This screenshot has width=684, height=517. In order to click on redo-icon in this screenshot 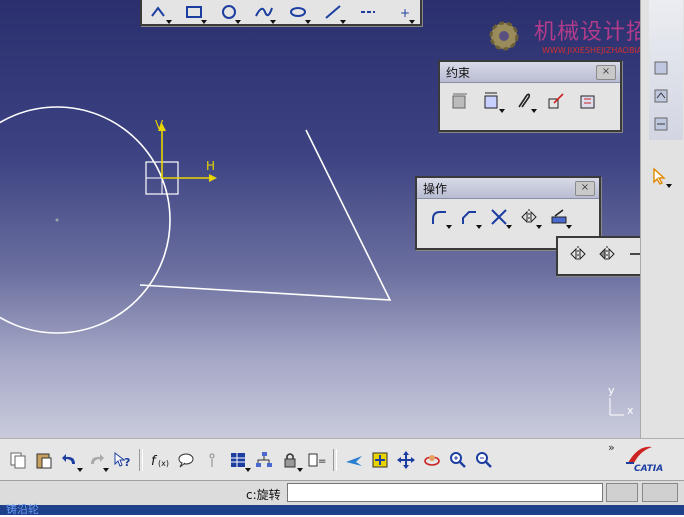, I will do `click(96, 460)`.